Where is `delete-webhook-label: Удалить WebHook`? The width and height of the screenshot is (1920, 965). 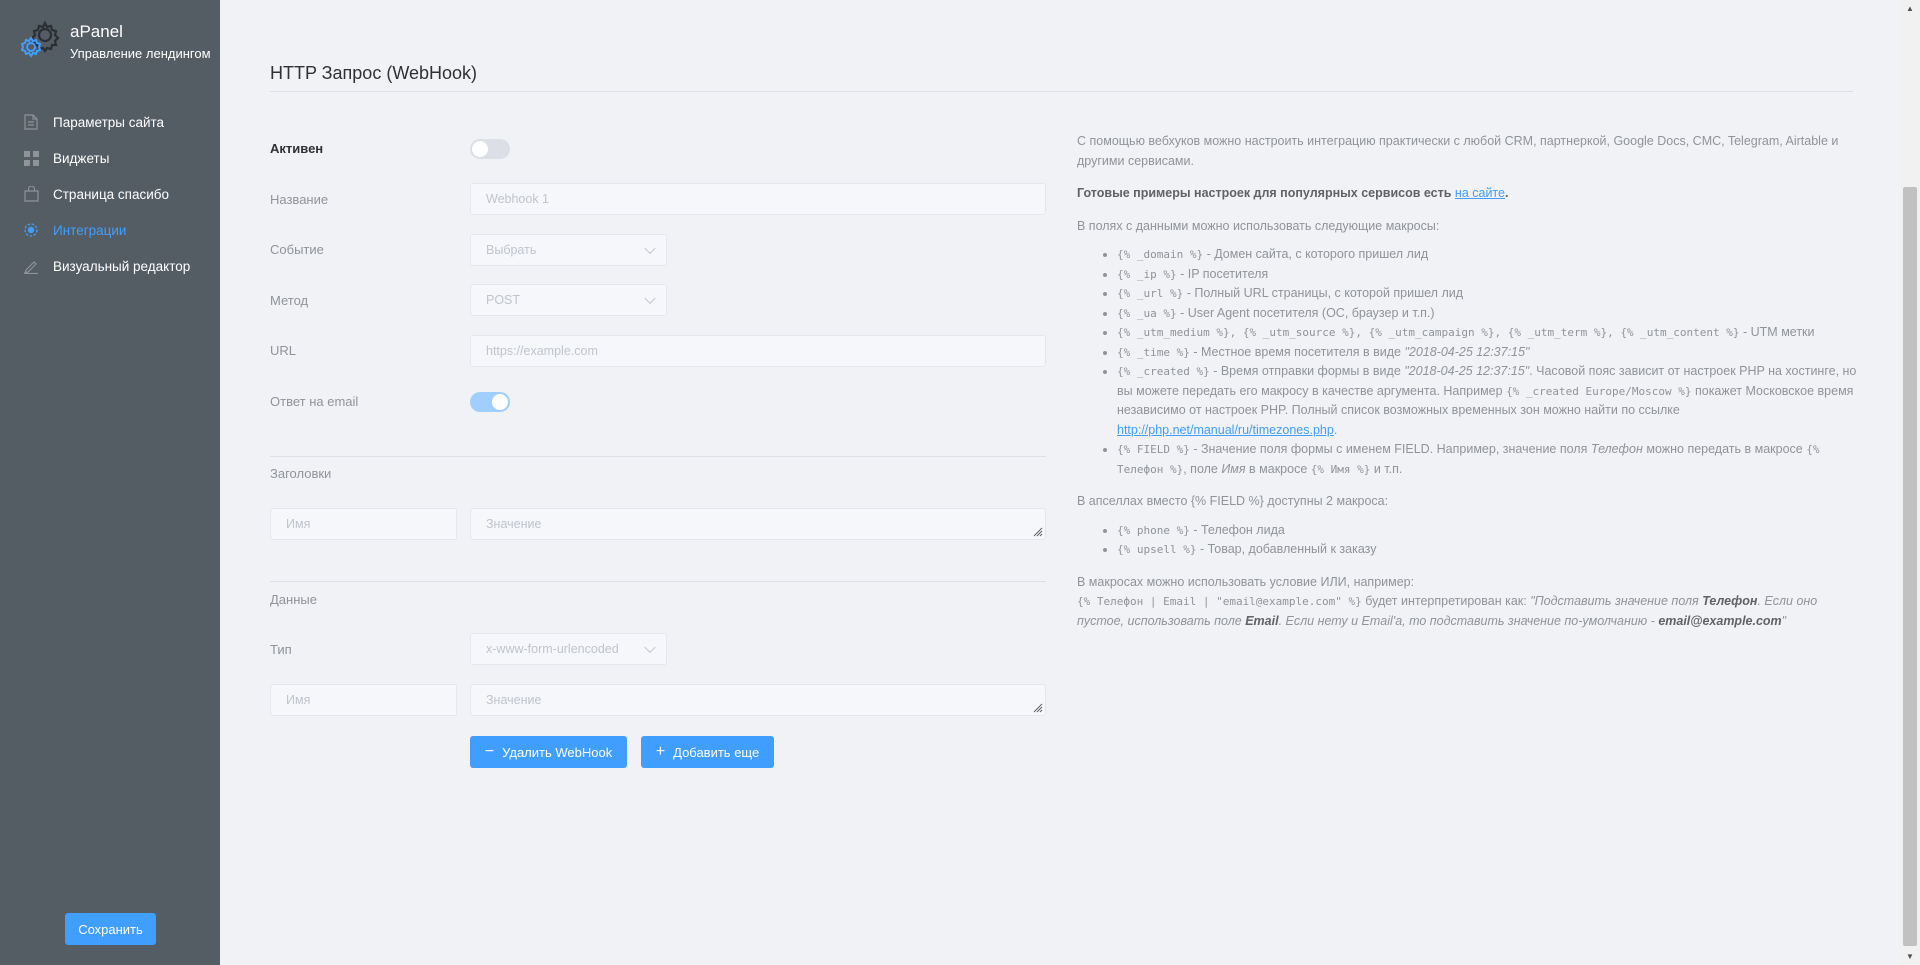 delete-webhook-label: Удалить WebHook is located at coordinates (557, 752).